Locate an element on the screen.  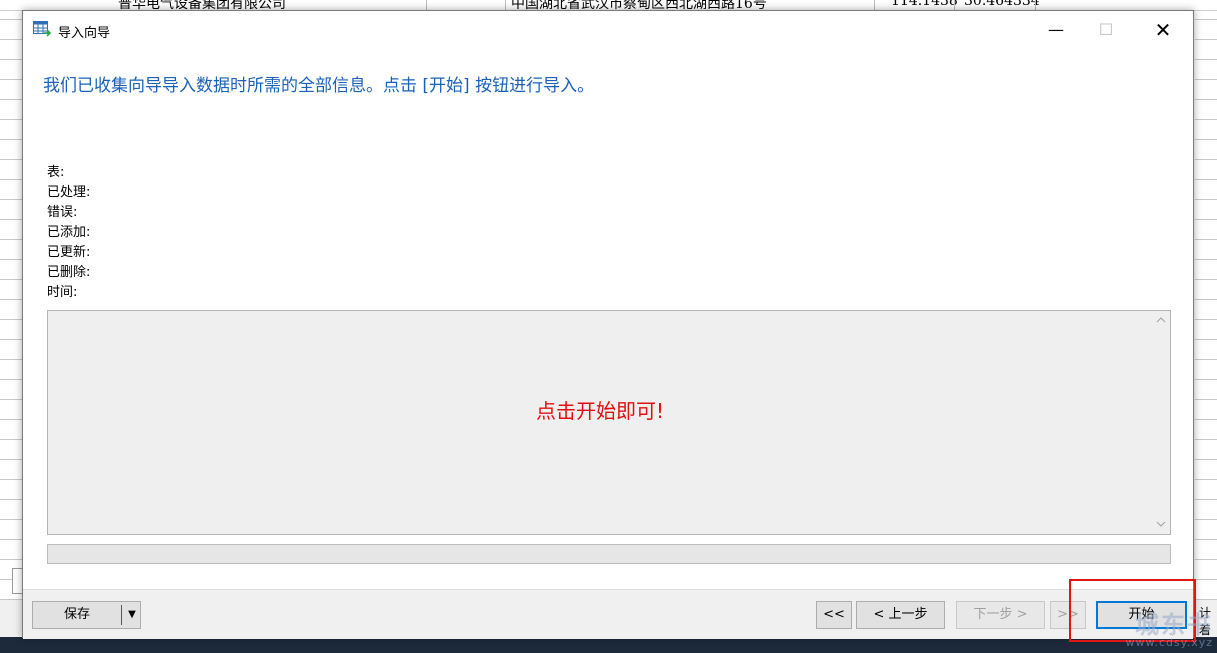
save-button: 保存 ▼ is located at coordinates (86, 615).